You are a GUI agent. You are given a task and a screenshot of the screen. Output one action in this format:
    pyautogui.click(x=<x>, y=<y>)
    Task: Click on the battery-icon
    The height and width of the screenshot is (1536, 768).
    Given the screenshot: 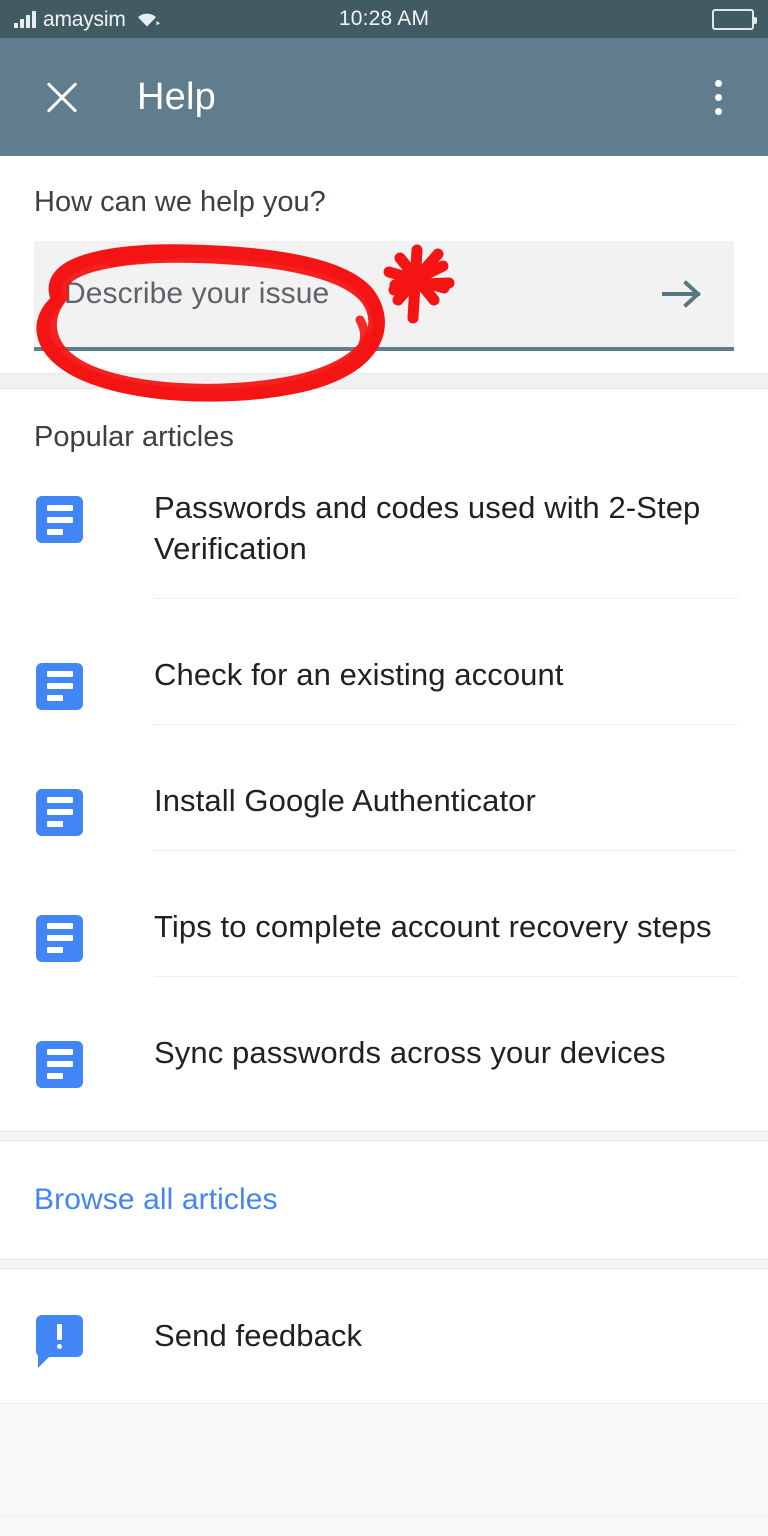 What is the action you would take?
    pyautogui.click(x=734, y=19)
    